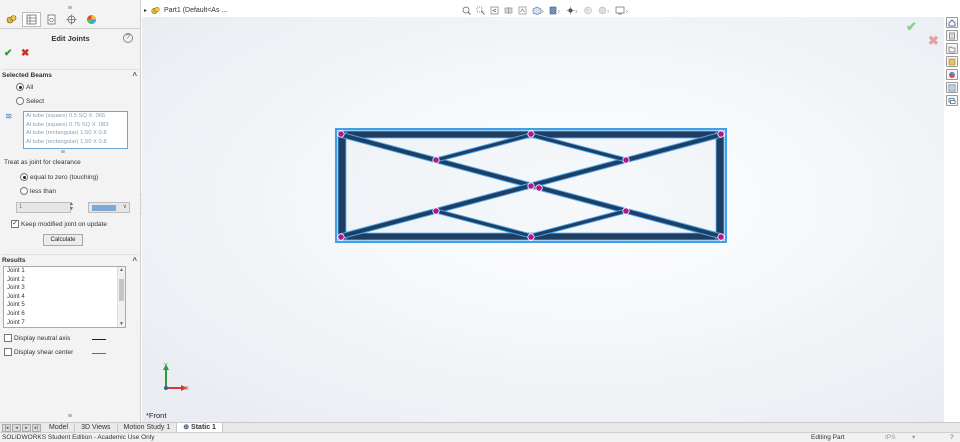 The height and width of the screenshot is (442, 960). Describe the element at coordinates (342, 185) in the screenshot. I see `left-post-beam` at that location.